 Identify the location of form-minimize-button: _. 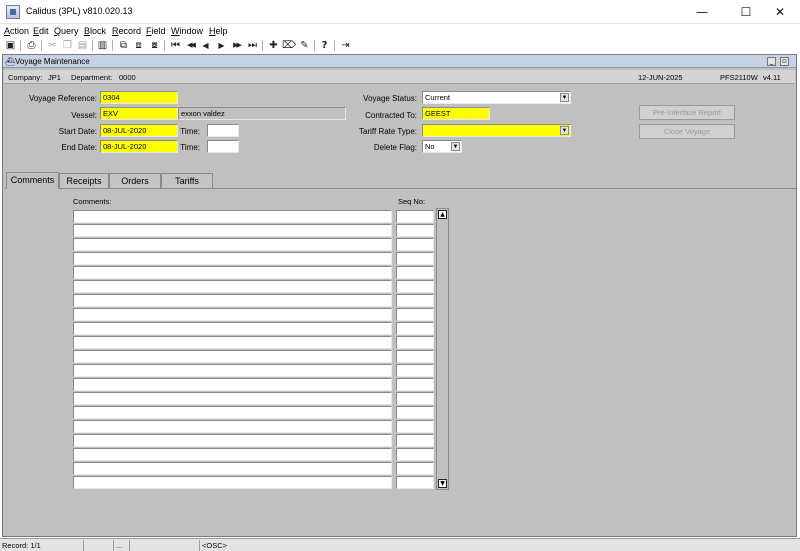
(771, 61).